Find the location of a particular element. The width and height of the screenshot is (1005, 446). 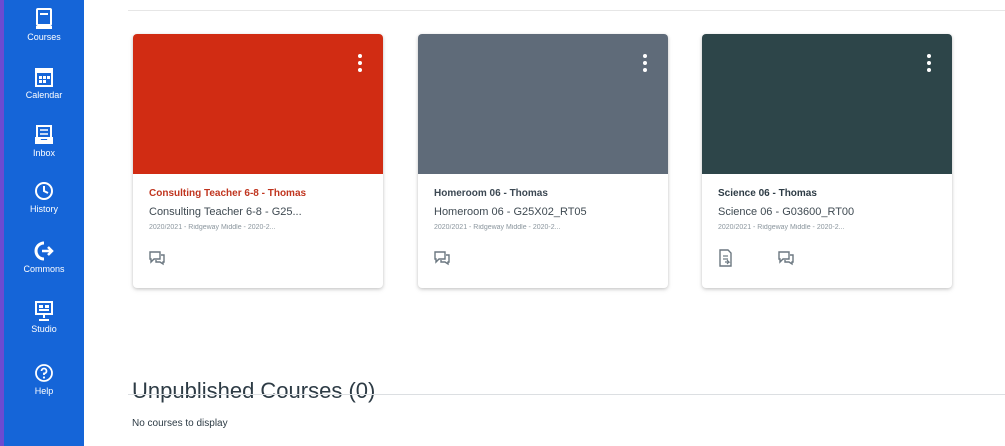

clock-icon is located at coordinates (44, 191).